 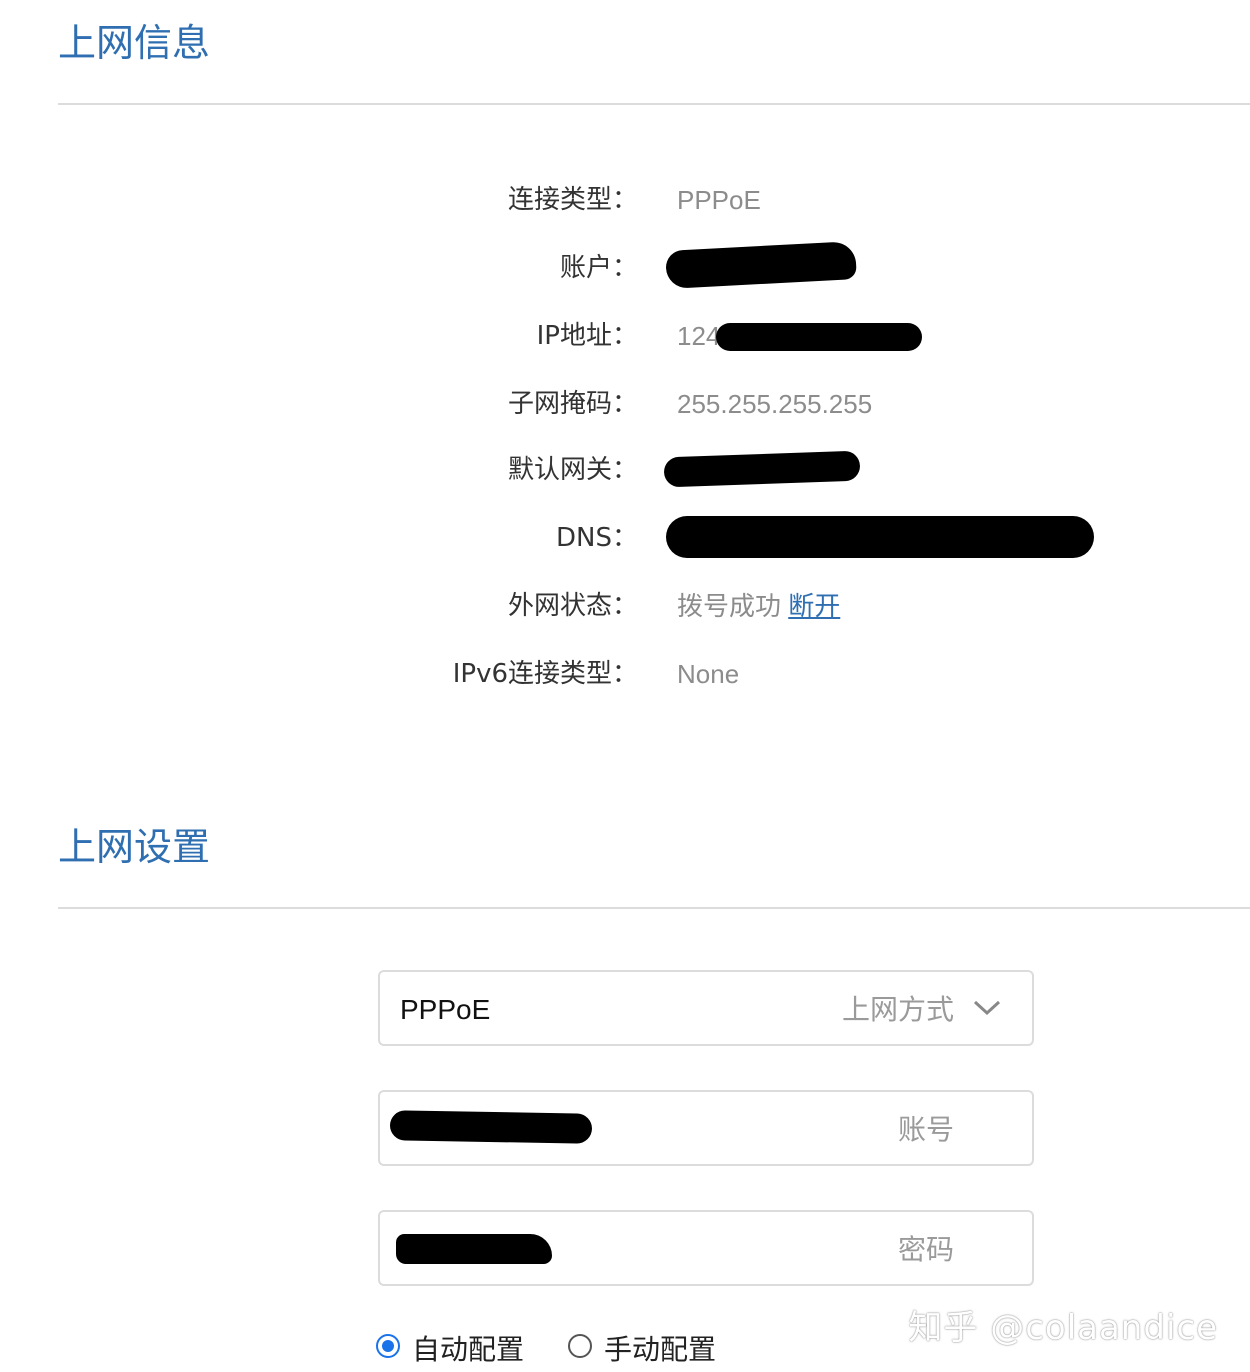 What do you see at coordinates (597, 538) in the screenshot?
I see `dns-label: DNS：` at bounding box center [597, 538].